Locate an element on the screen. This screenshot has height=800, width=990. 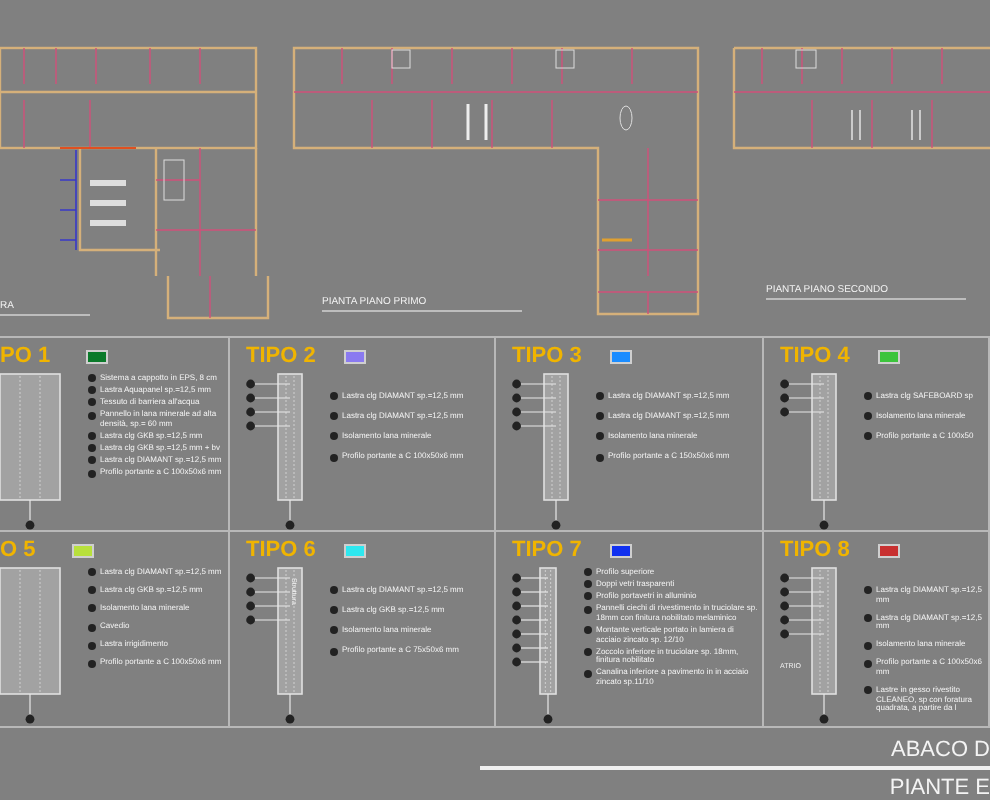
wall-type-title: TIPO 7 is located at coordinates (547, 551).